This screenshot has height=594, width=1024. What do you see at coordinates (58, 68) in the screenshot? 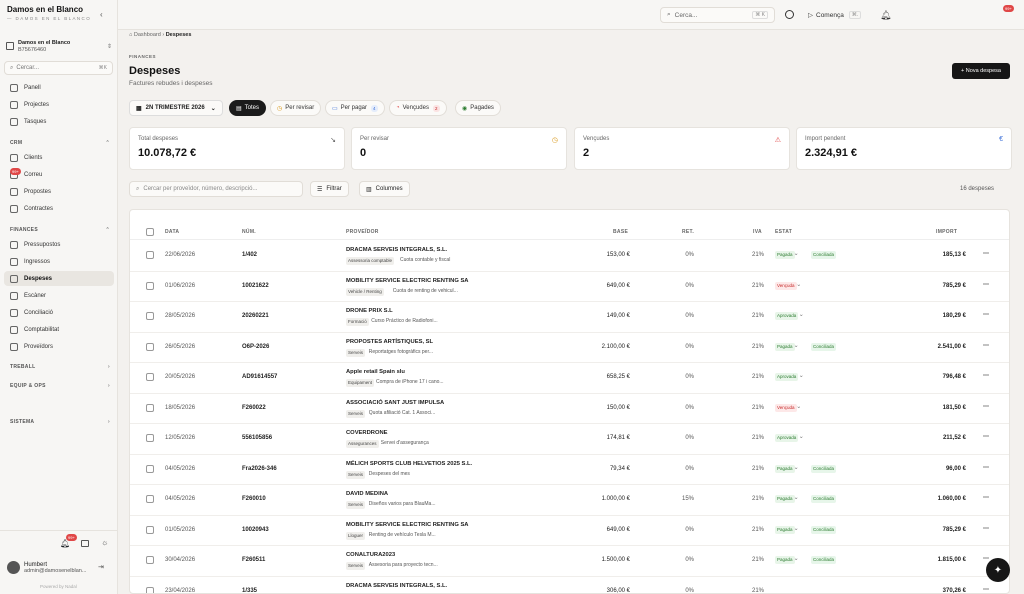
I see `sidebar-search: ⌕ Cercar... ⌘K` at bounding box center [58, 68].